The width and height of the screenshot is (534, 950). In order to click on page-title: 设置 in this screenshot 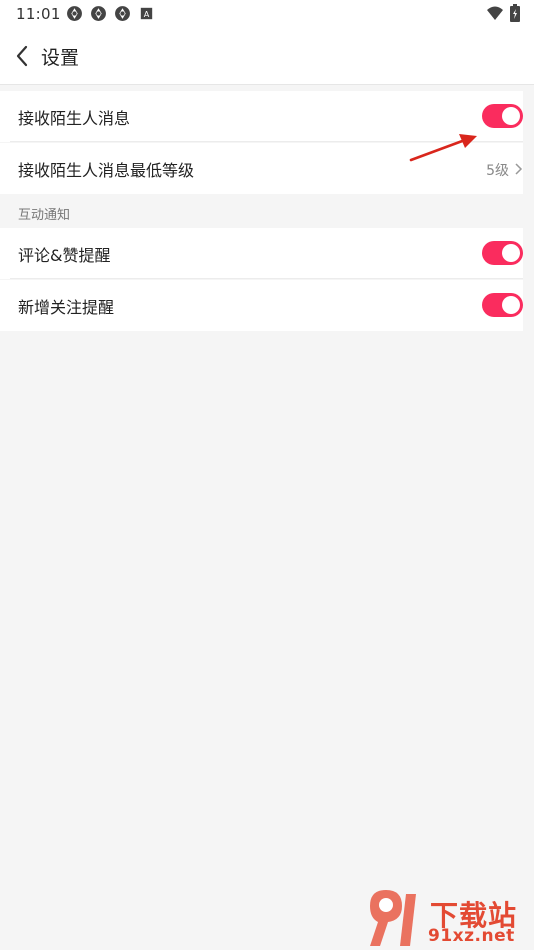, I will do `click(60, 58)`.